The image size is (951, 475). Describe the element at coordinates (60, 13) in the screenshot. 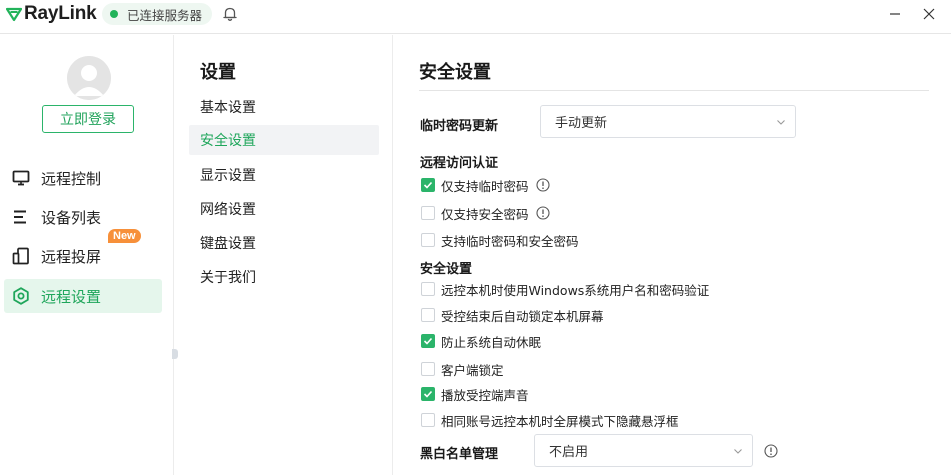

I see `logo-text: RayLink` at that location.